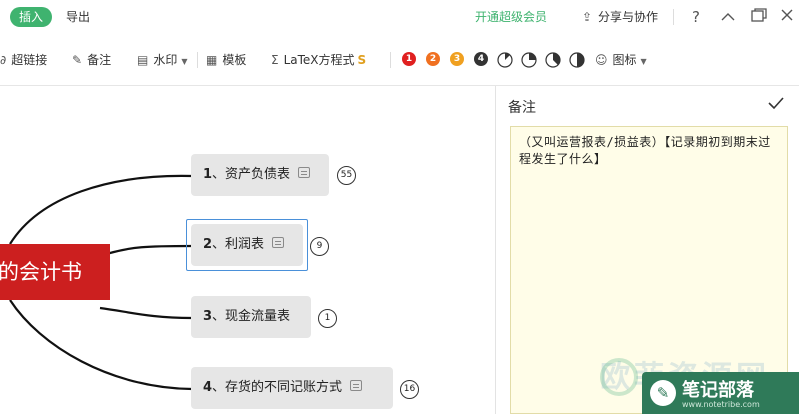 The height and width of the screenshot is (414, 799). I want to click on topic-1: 1、资产负债表, so click(260, 175).